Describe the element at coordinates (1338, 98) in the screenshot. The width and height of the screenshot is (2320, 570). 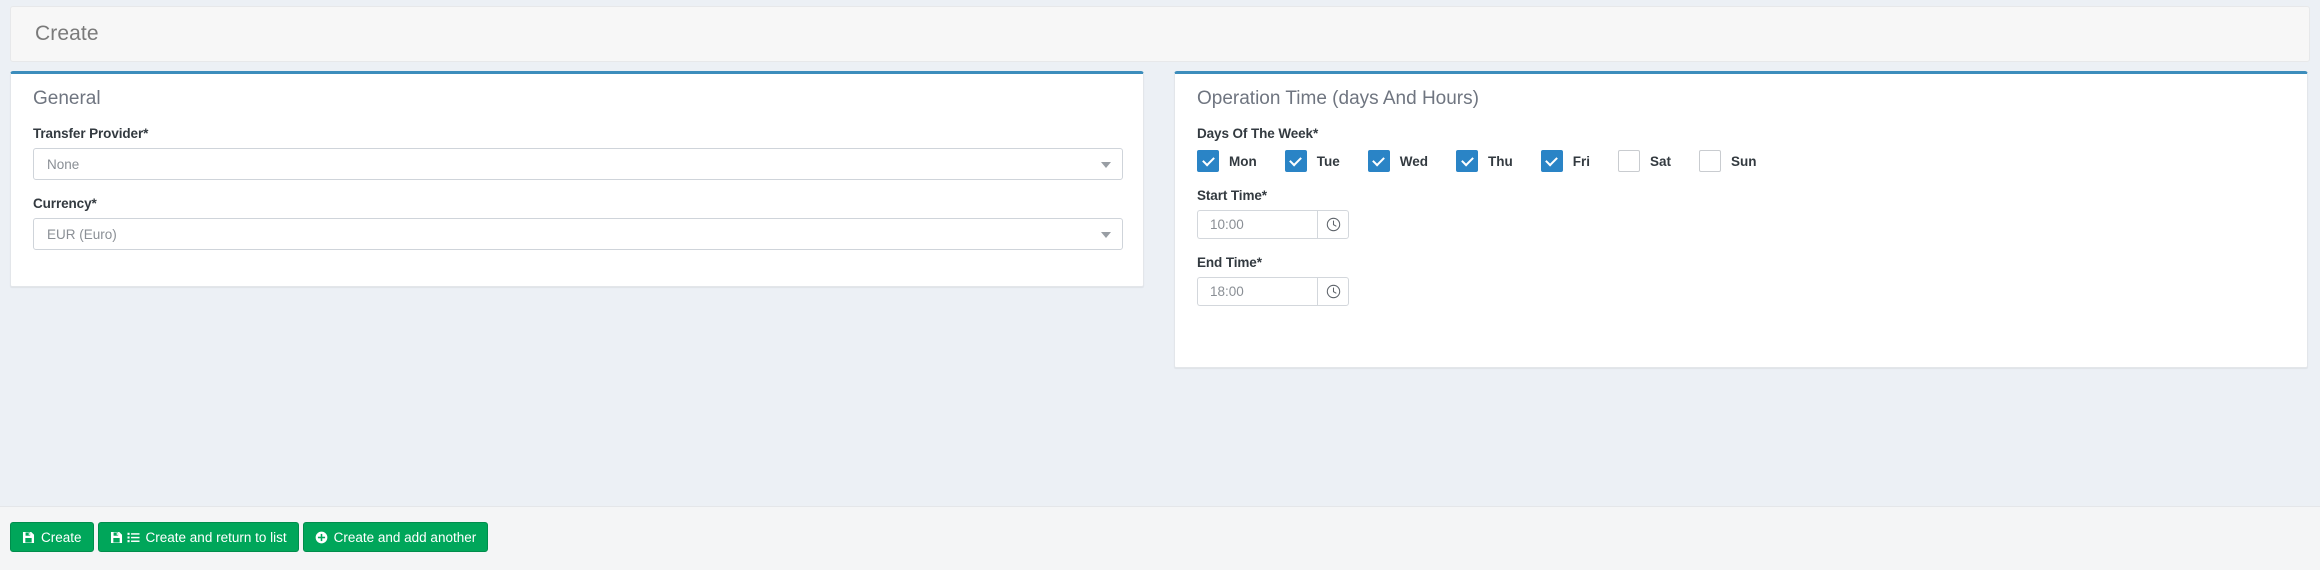
I see `operation-time-panel-title: Operation Time (days And Hours)` at that location.